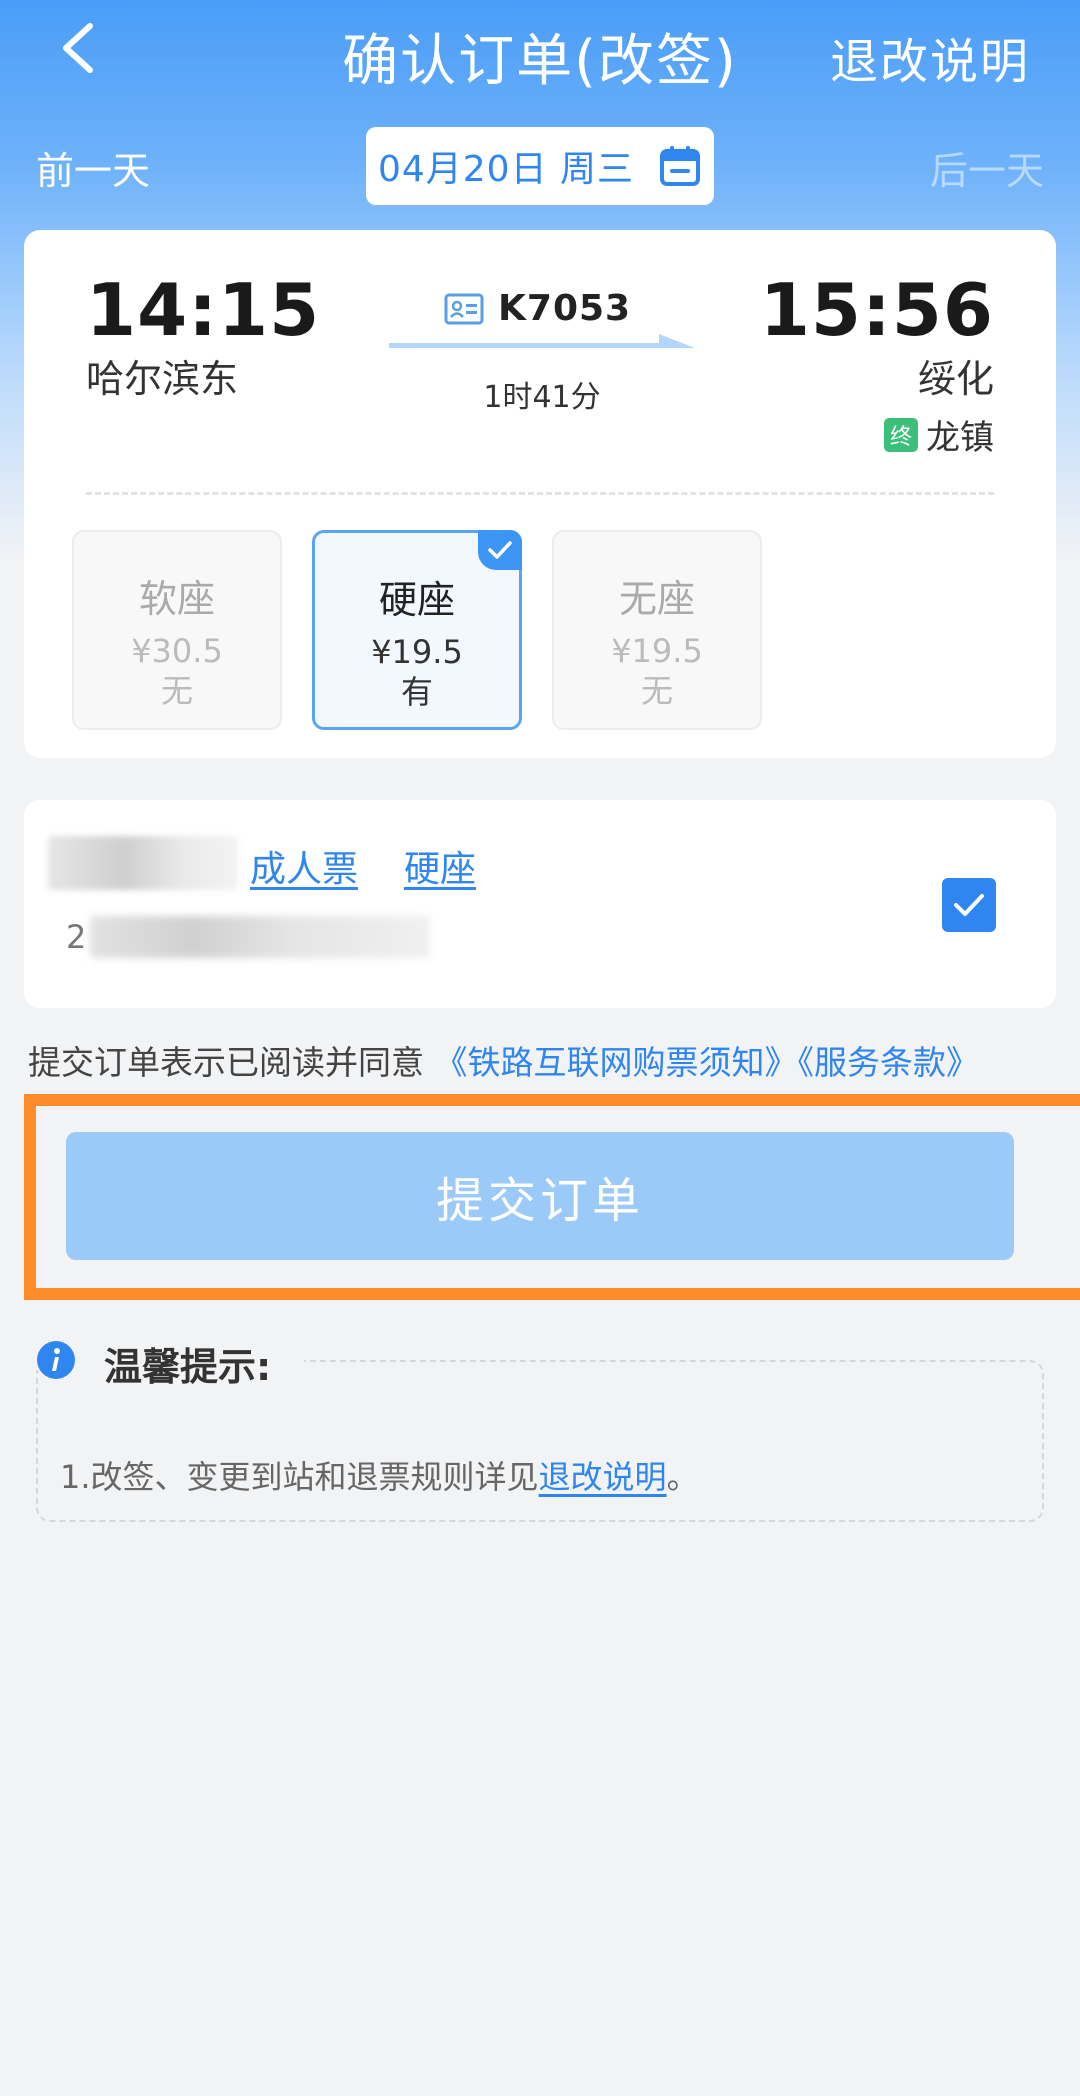  I want to click on prev-day-button: 前一天, so click(93, 167).